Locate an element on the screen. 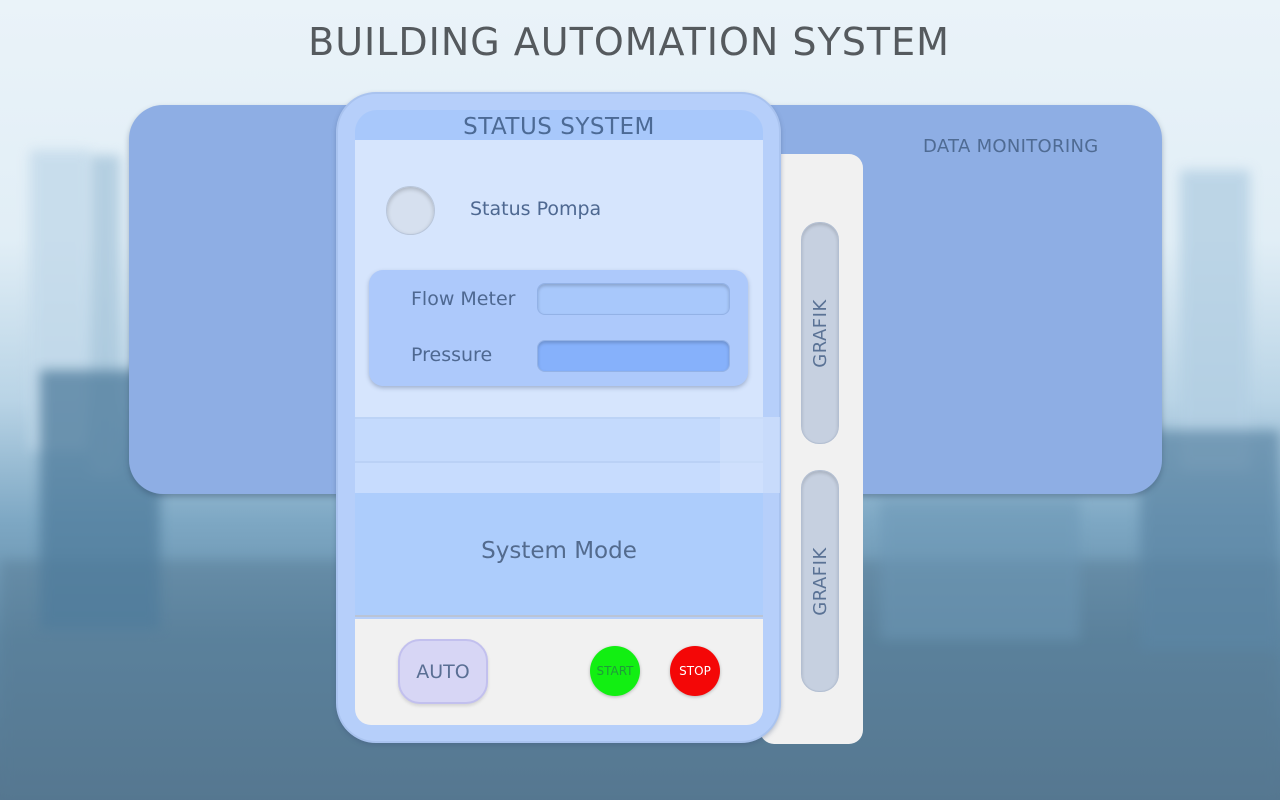 The image size is (1280, 800). grafik-button-2: GRAFIK is located at coordinates (820, 581).